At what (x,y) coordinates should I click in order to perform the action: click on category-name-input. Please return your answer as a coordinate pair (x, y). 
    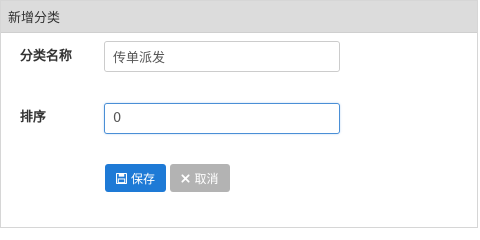
    Looking at the image, I should click on (222, 56).